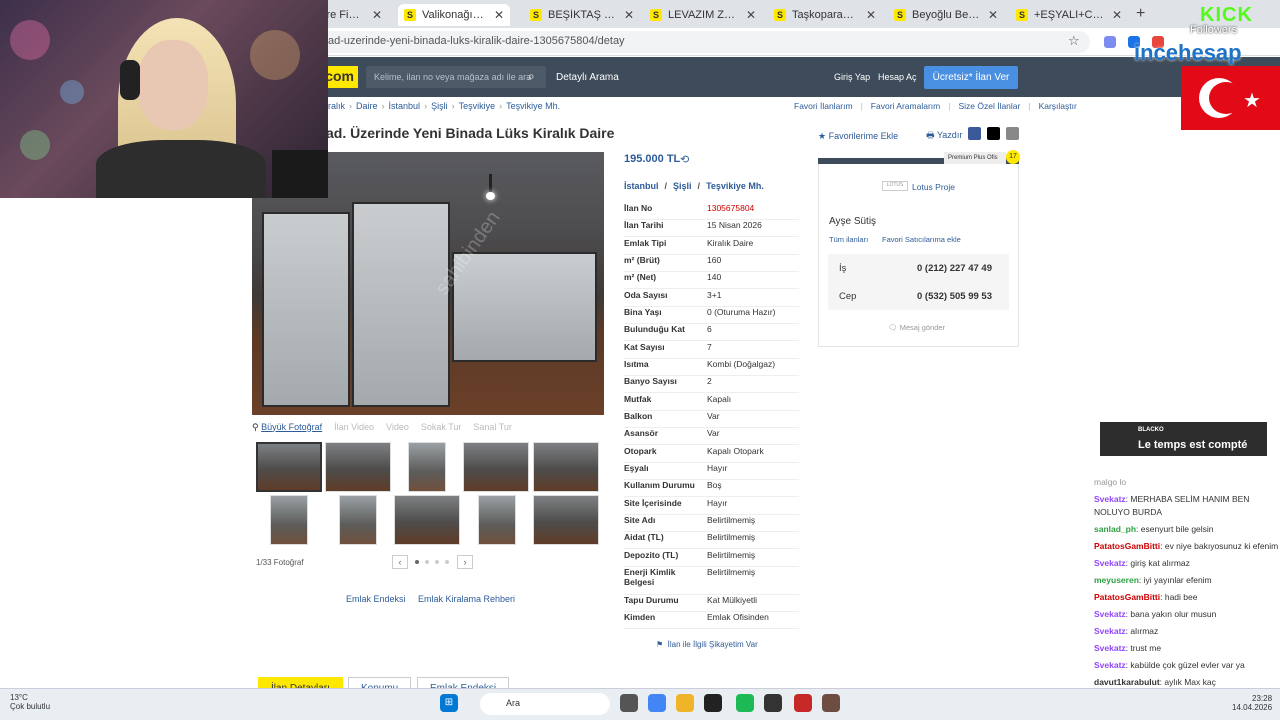 The height and width of the screenshot is (720, 1280). Describe the element at coordinates (449, 703) in the screenshot. I see `windows-start-icon: ⊞` at that location.